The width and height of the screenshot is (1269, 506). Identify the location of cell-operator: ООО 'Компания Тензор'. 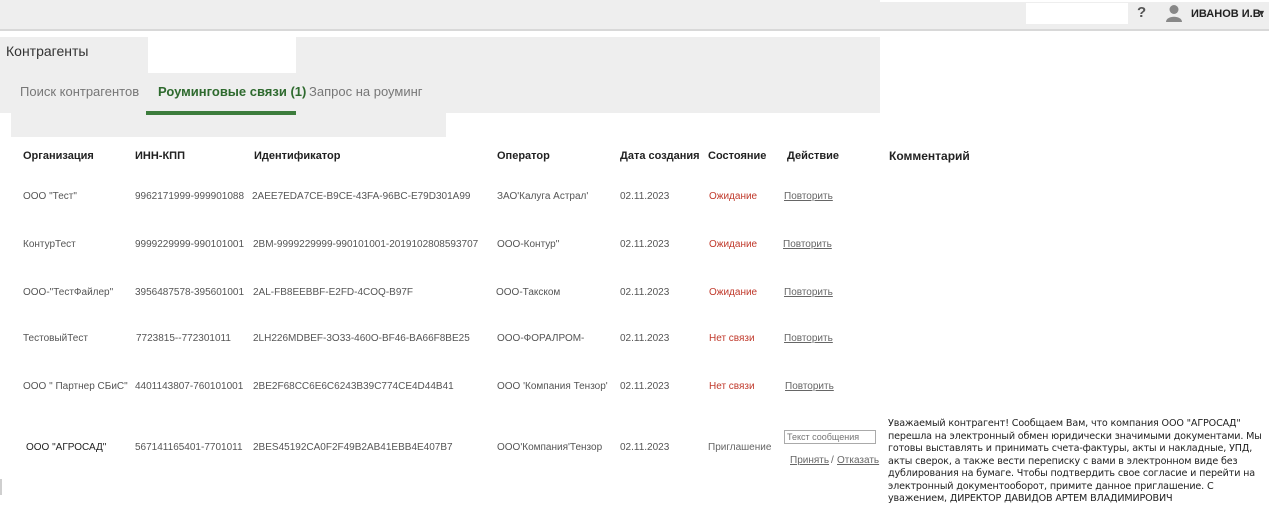
(552, 386).